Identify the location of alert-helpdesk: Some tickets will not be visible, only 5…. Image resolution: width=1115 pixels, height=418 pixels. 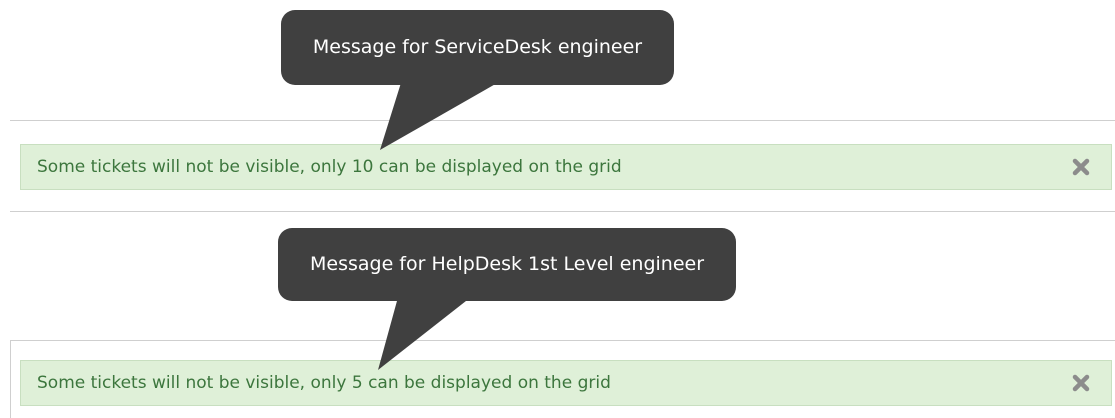
(566, 383).